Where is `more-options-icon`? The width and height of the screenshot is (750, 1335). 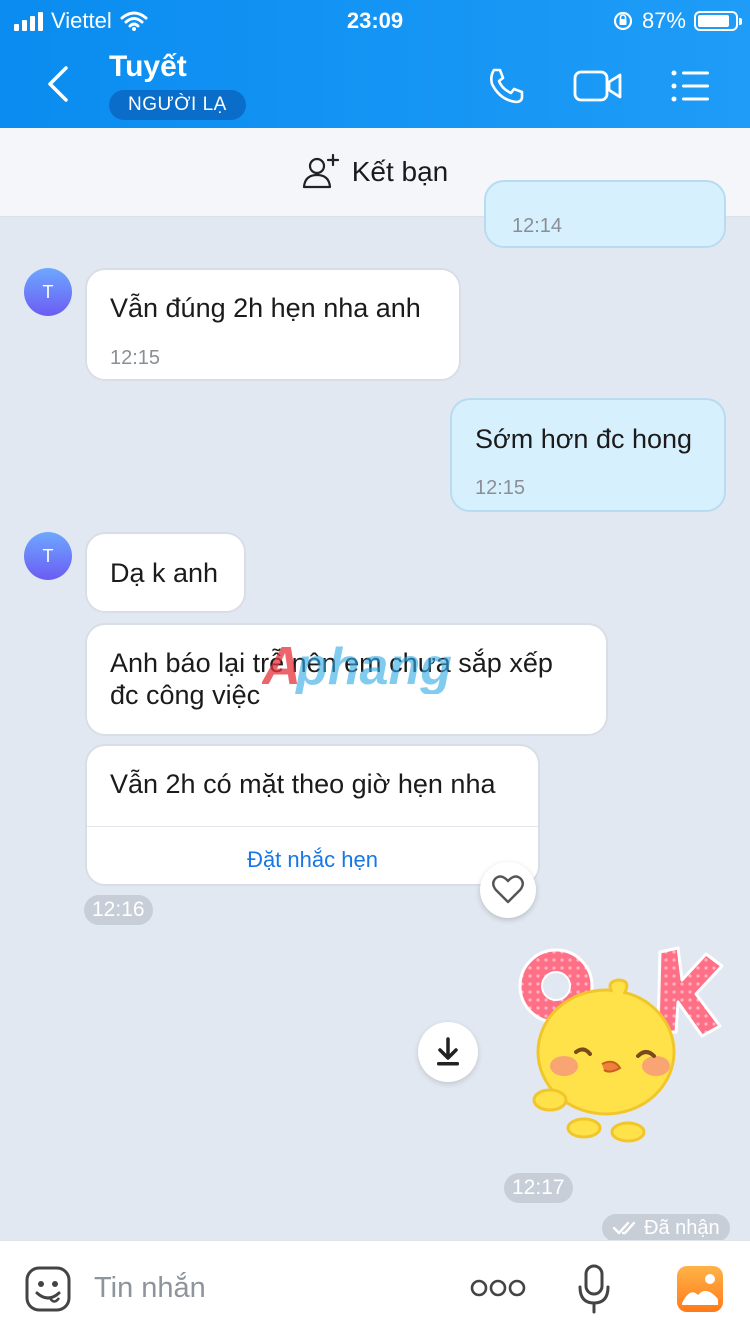
more-options-icon is located at coordinates (498, 1288).